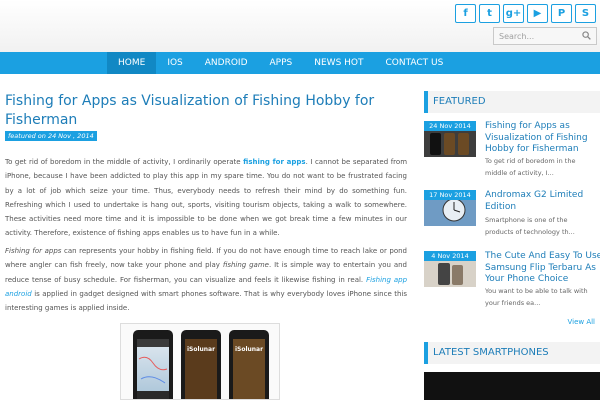  I want to click on featured-date: 4 Nov 2014, so click(450, 256).